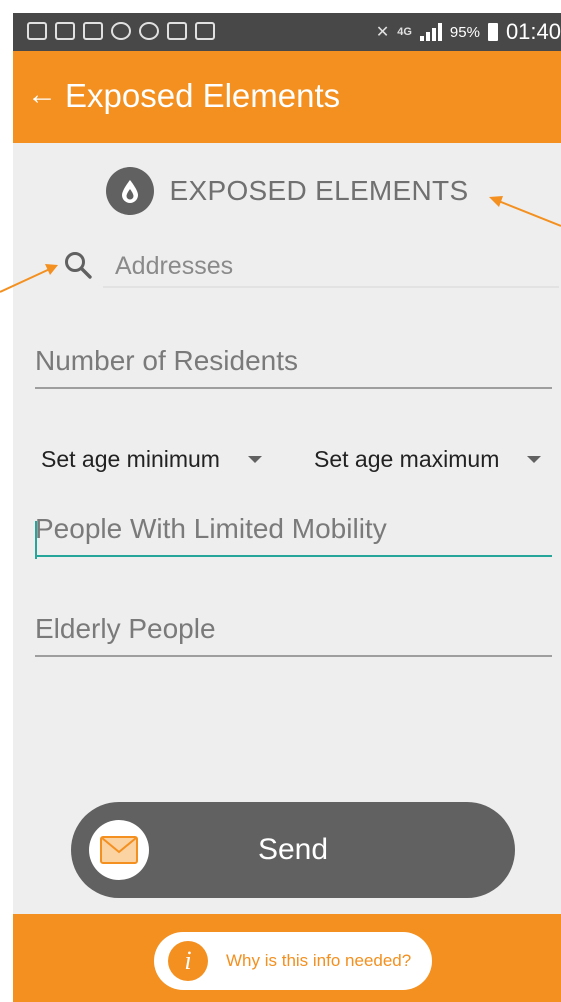  What do you see at coordinates (382, 32) in the screenshot?
I see `mute-icon: ✕` at bounding box center [382, 32].